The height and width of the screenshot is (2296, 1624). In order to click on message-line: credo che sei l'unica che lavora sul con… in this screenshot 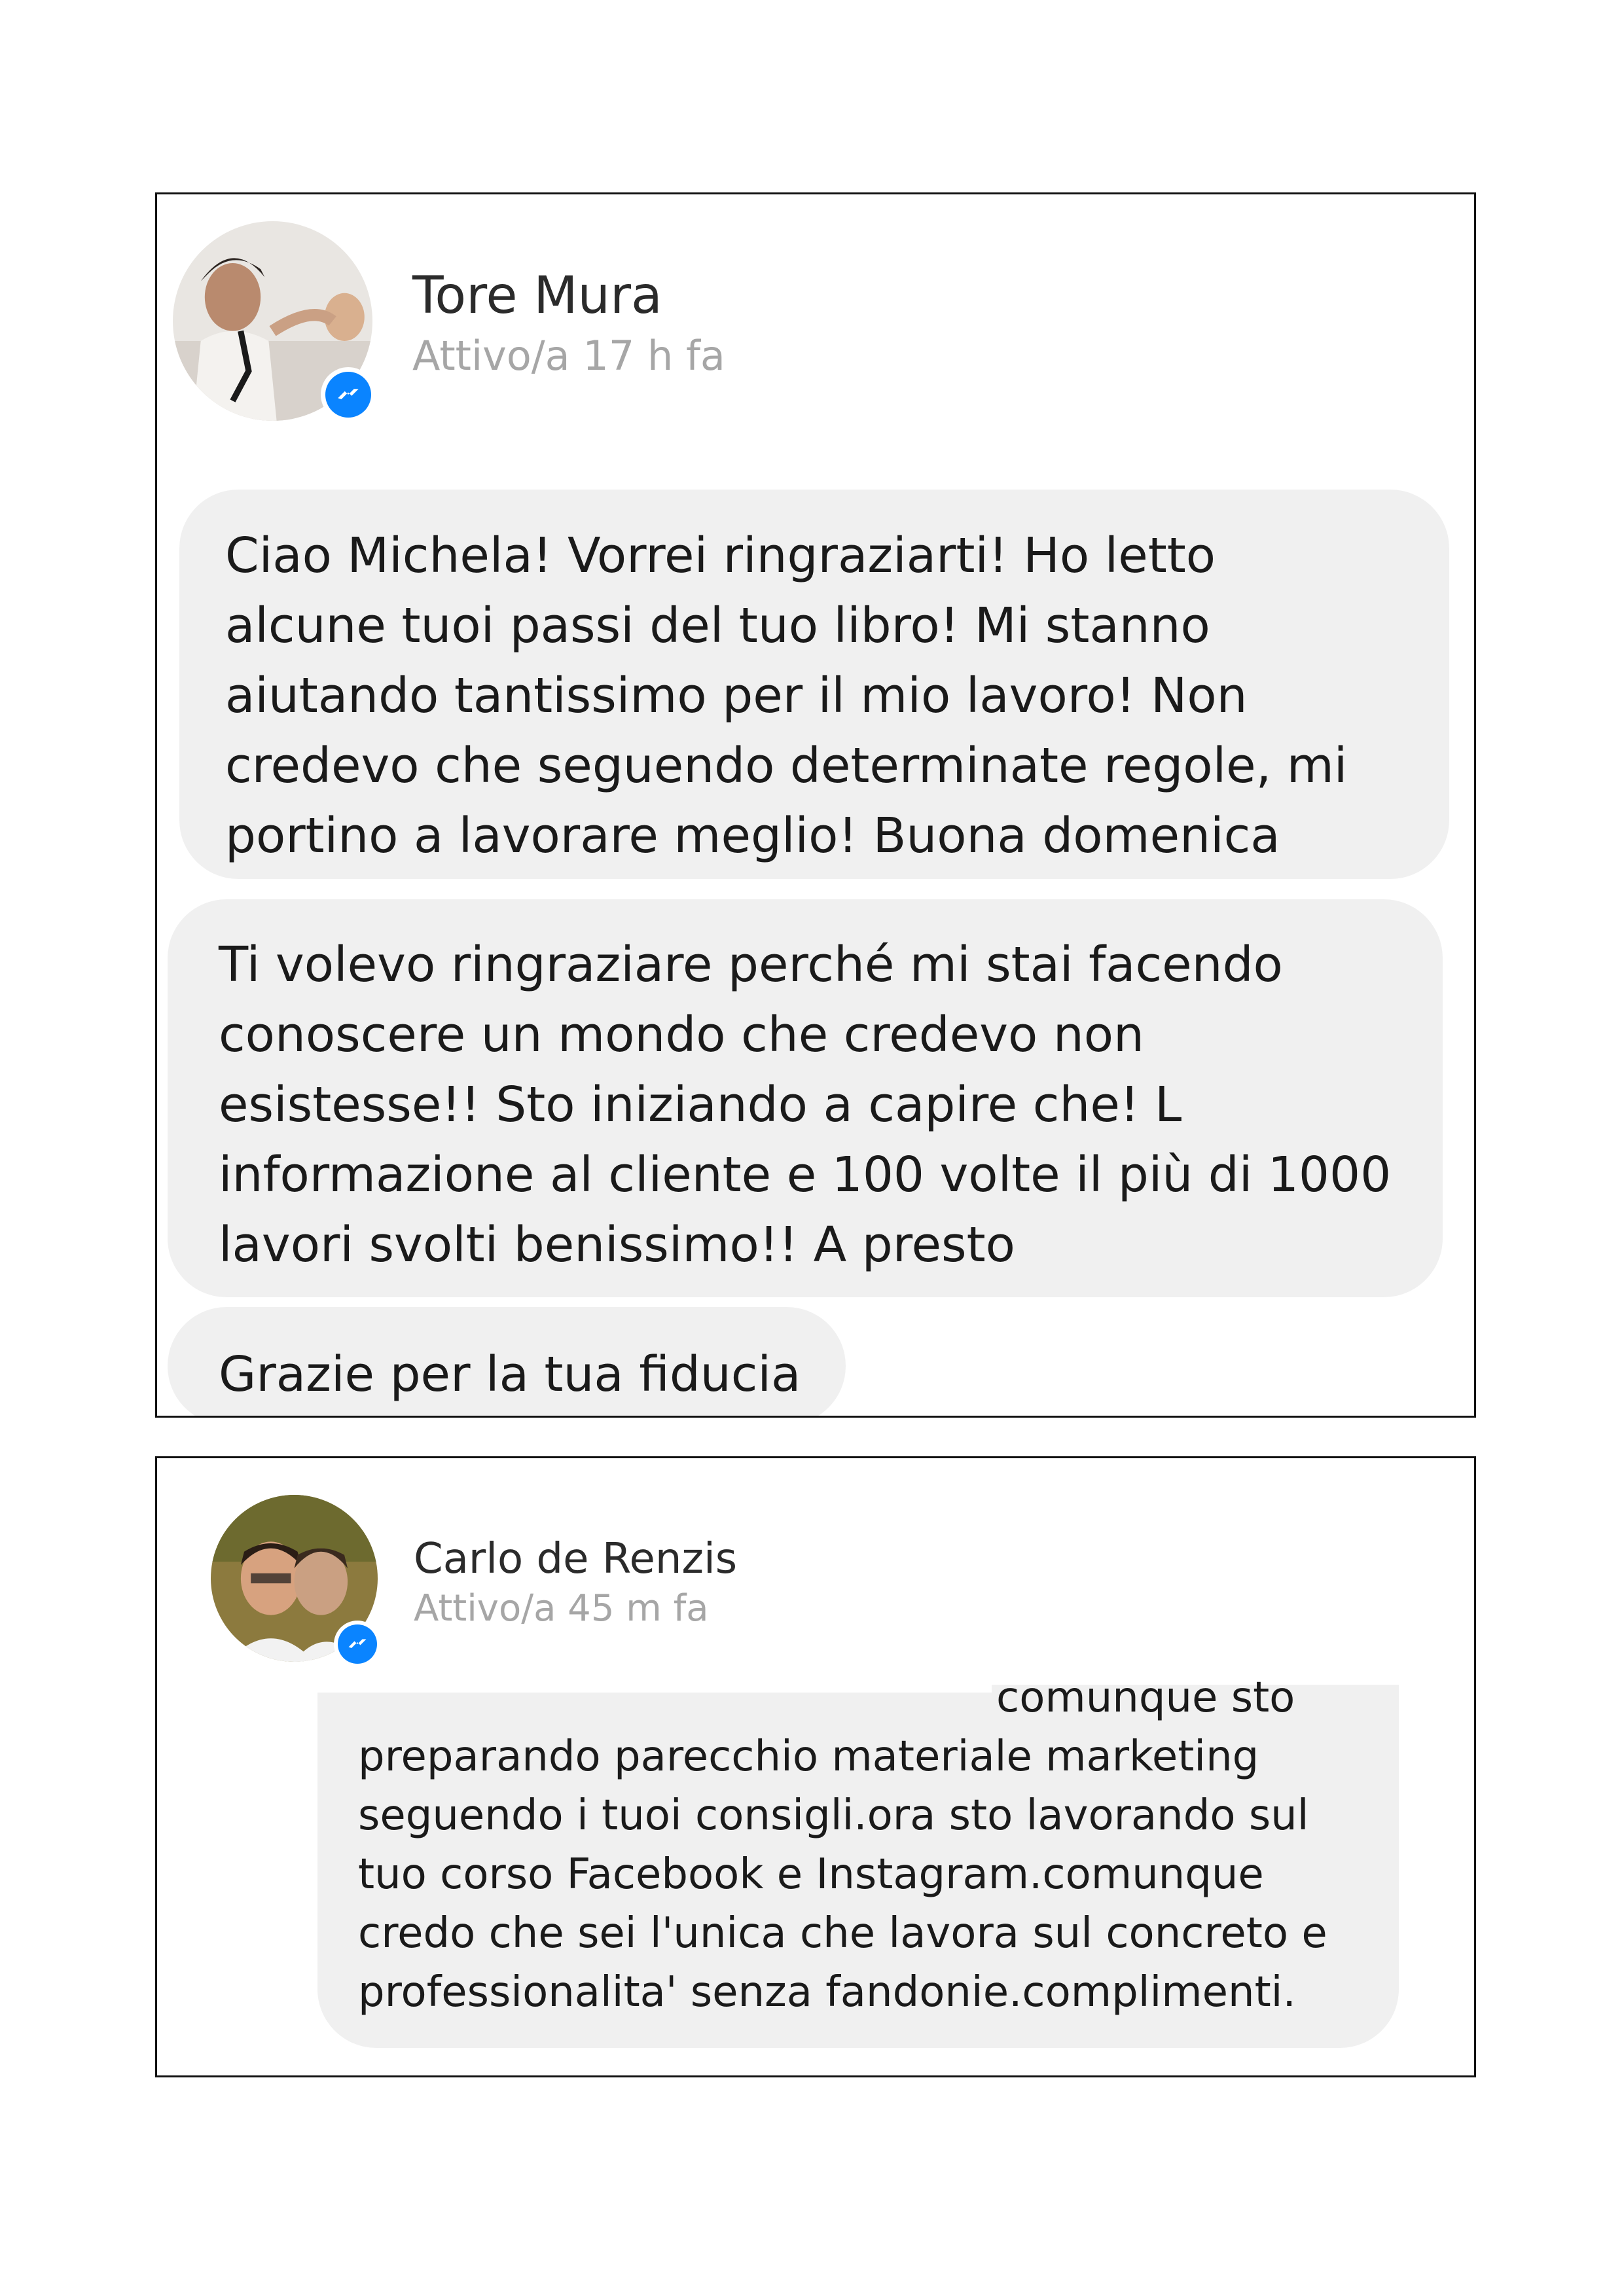, I will do `click(842, 1933)`.